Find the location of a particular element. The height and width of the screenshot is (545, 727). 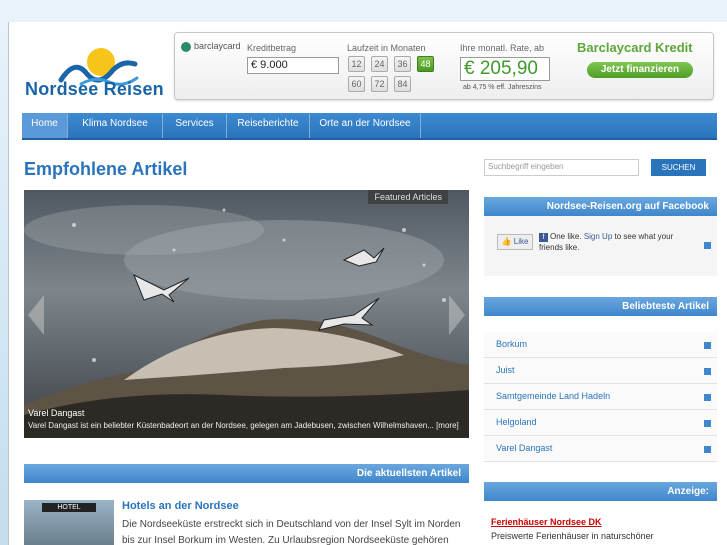

latest-articles-header: Die aktuellsten Artikel is located at coordinates (246, 473).